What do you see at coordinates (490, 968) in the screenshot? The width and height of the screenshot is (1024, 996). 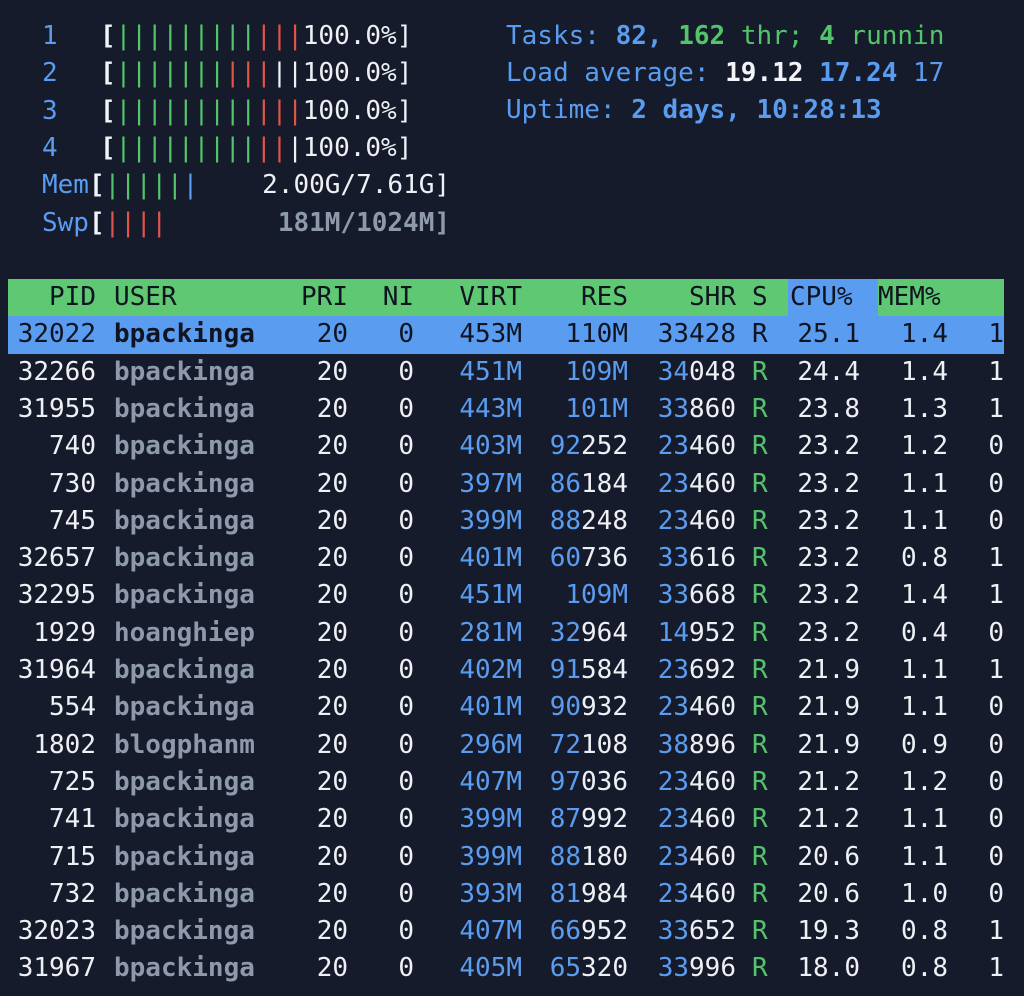 I see `cell-virt-part: 405M` at bounding box center [490, 968].